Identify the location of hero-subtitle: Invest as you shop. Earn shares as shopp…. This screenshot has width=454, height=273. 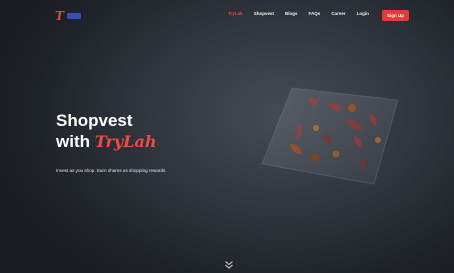
(111, 170).